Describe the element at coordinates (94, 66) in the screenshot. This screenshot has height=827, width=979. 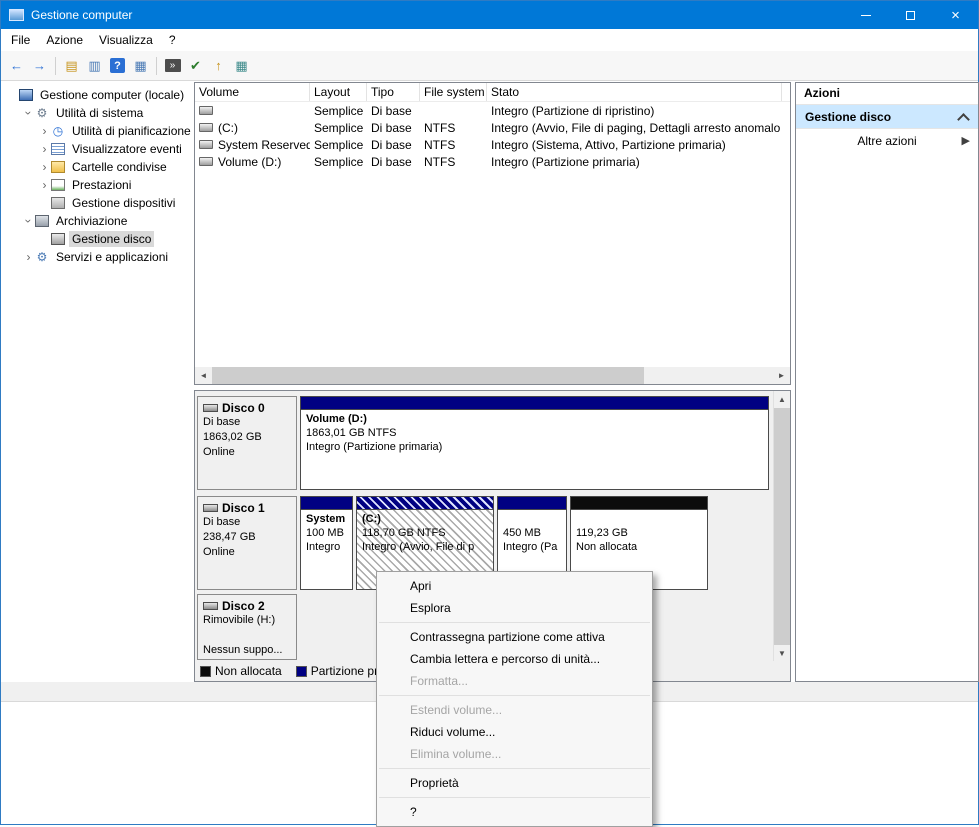
I see `properties-icon: ▥` at that location.